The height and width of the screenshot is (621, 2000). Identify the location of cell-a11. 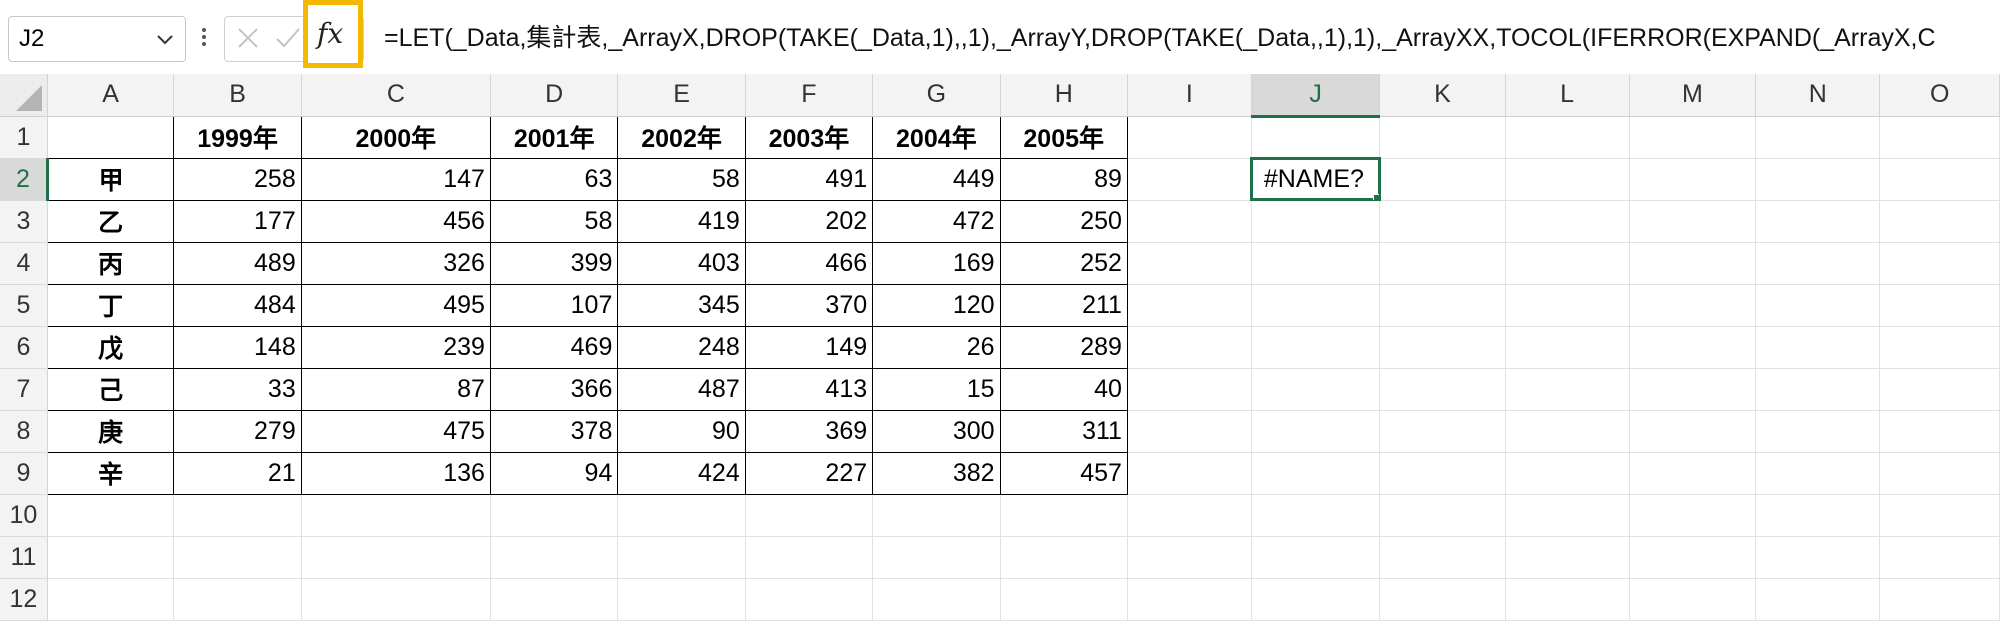
(111, 557).